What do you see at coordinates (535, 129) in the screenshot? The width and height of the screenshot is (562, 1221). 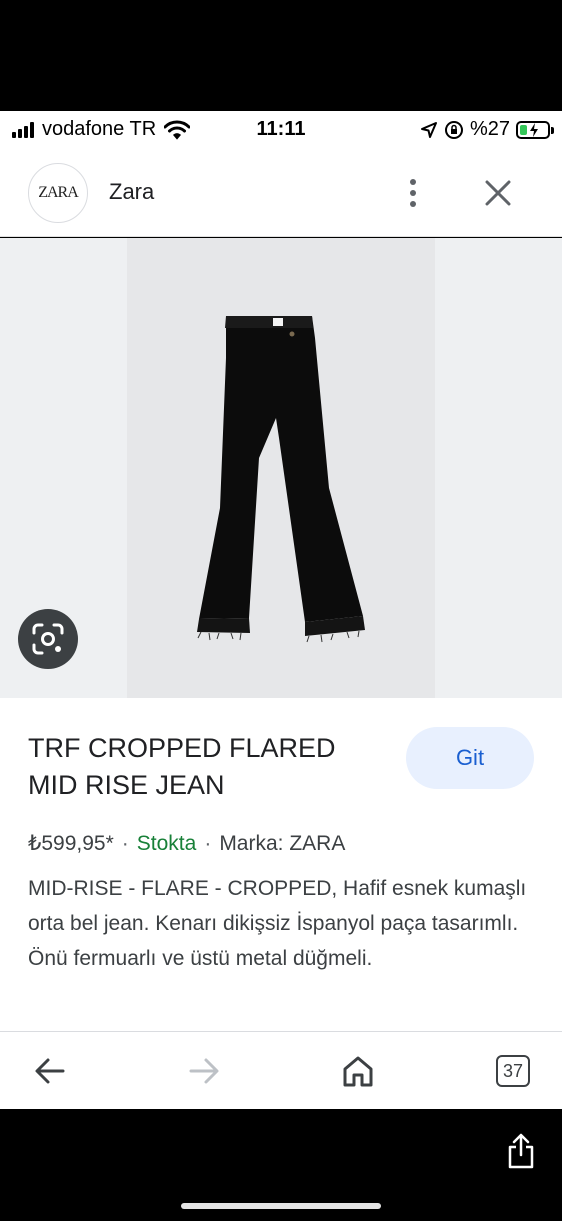 I see `battery-icon` at bounding box center [535, 129].